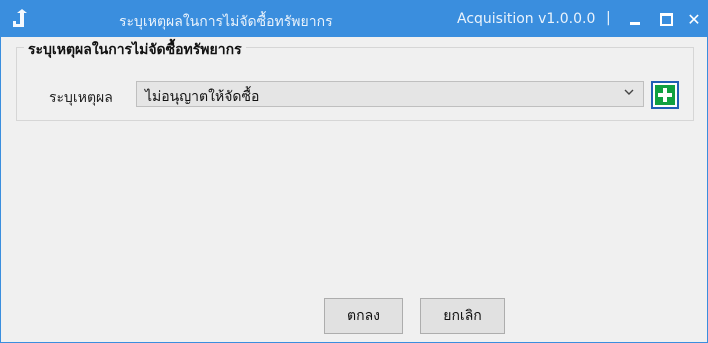 The height and width of the screenshot is (343, 708). Describe the element at coordinates (135, 50) in the screenshot. I see `groupbox-title: ระบุเหตุผลในการไม่จัดซื้อทรัพยากร` at that location.